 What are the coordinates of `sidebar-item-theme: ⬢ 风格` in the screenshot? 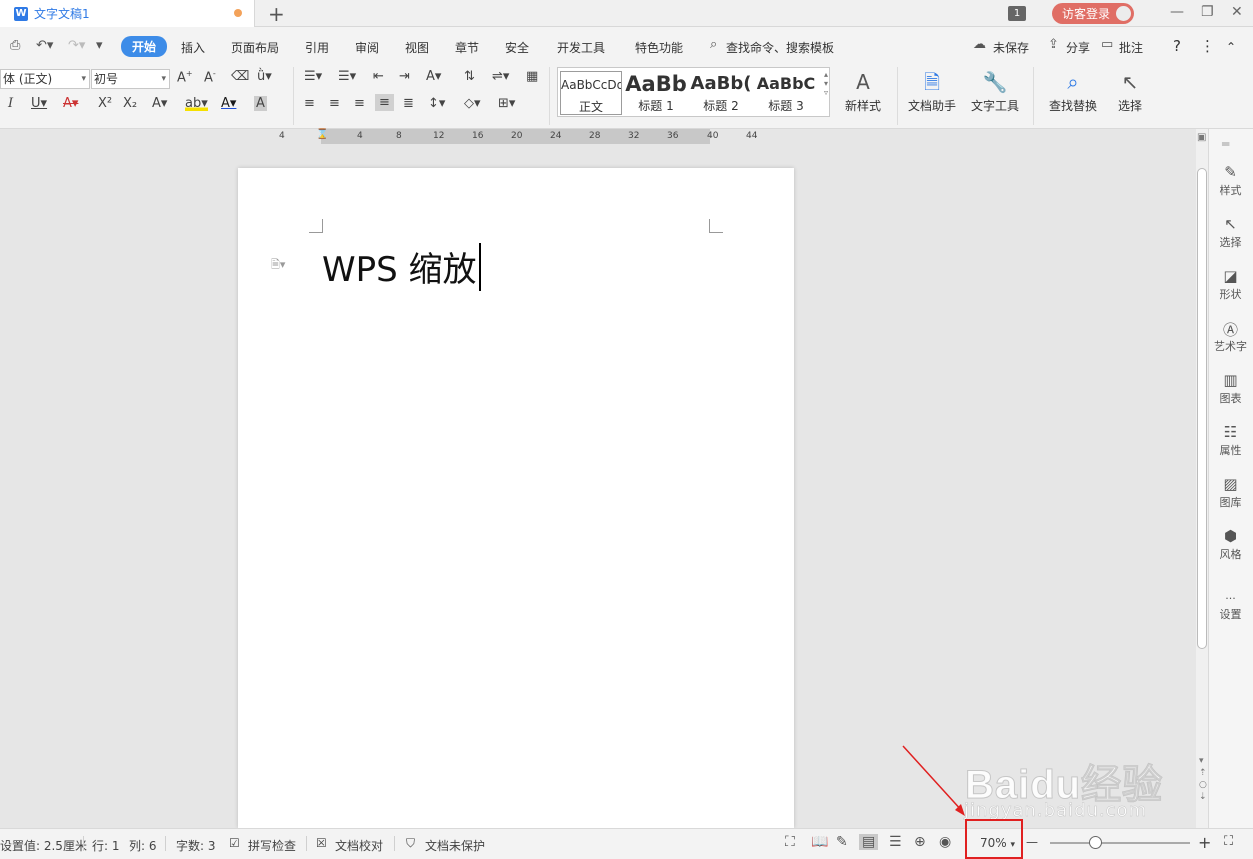 It's located at (1230, 544).